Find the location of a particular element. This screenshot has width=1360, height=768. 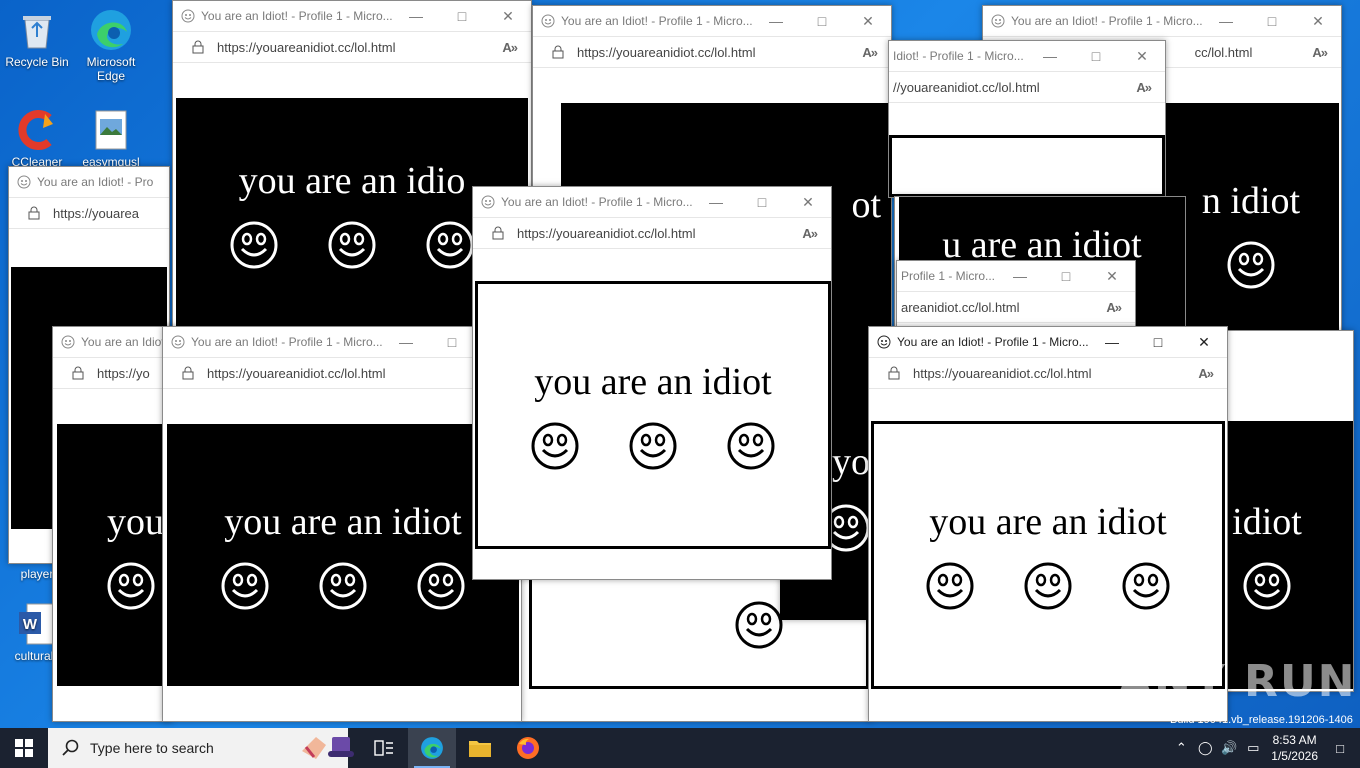

taskbar-search-box: Type here to search is located at coordinates (201, 748).